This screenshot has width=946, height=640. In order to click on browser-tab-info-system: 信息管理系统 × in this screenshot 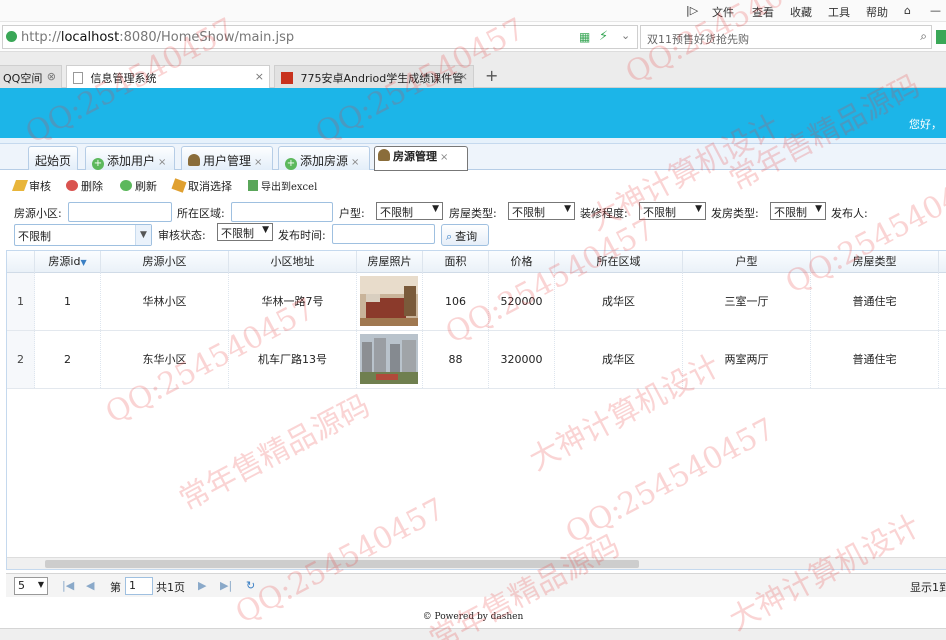, I will do `click(168, 76)`.